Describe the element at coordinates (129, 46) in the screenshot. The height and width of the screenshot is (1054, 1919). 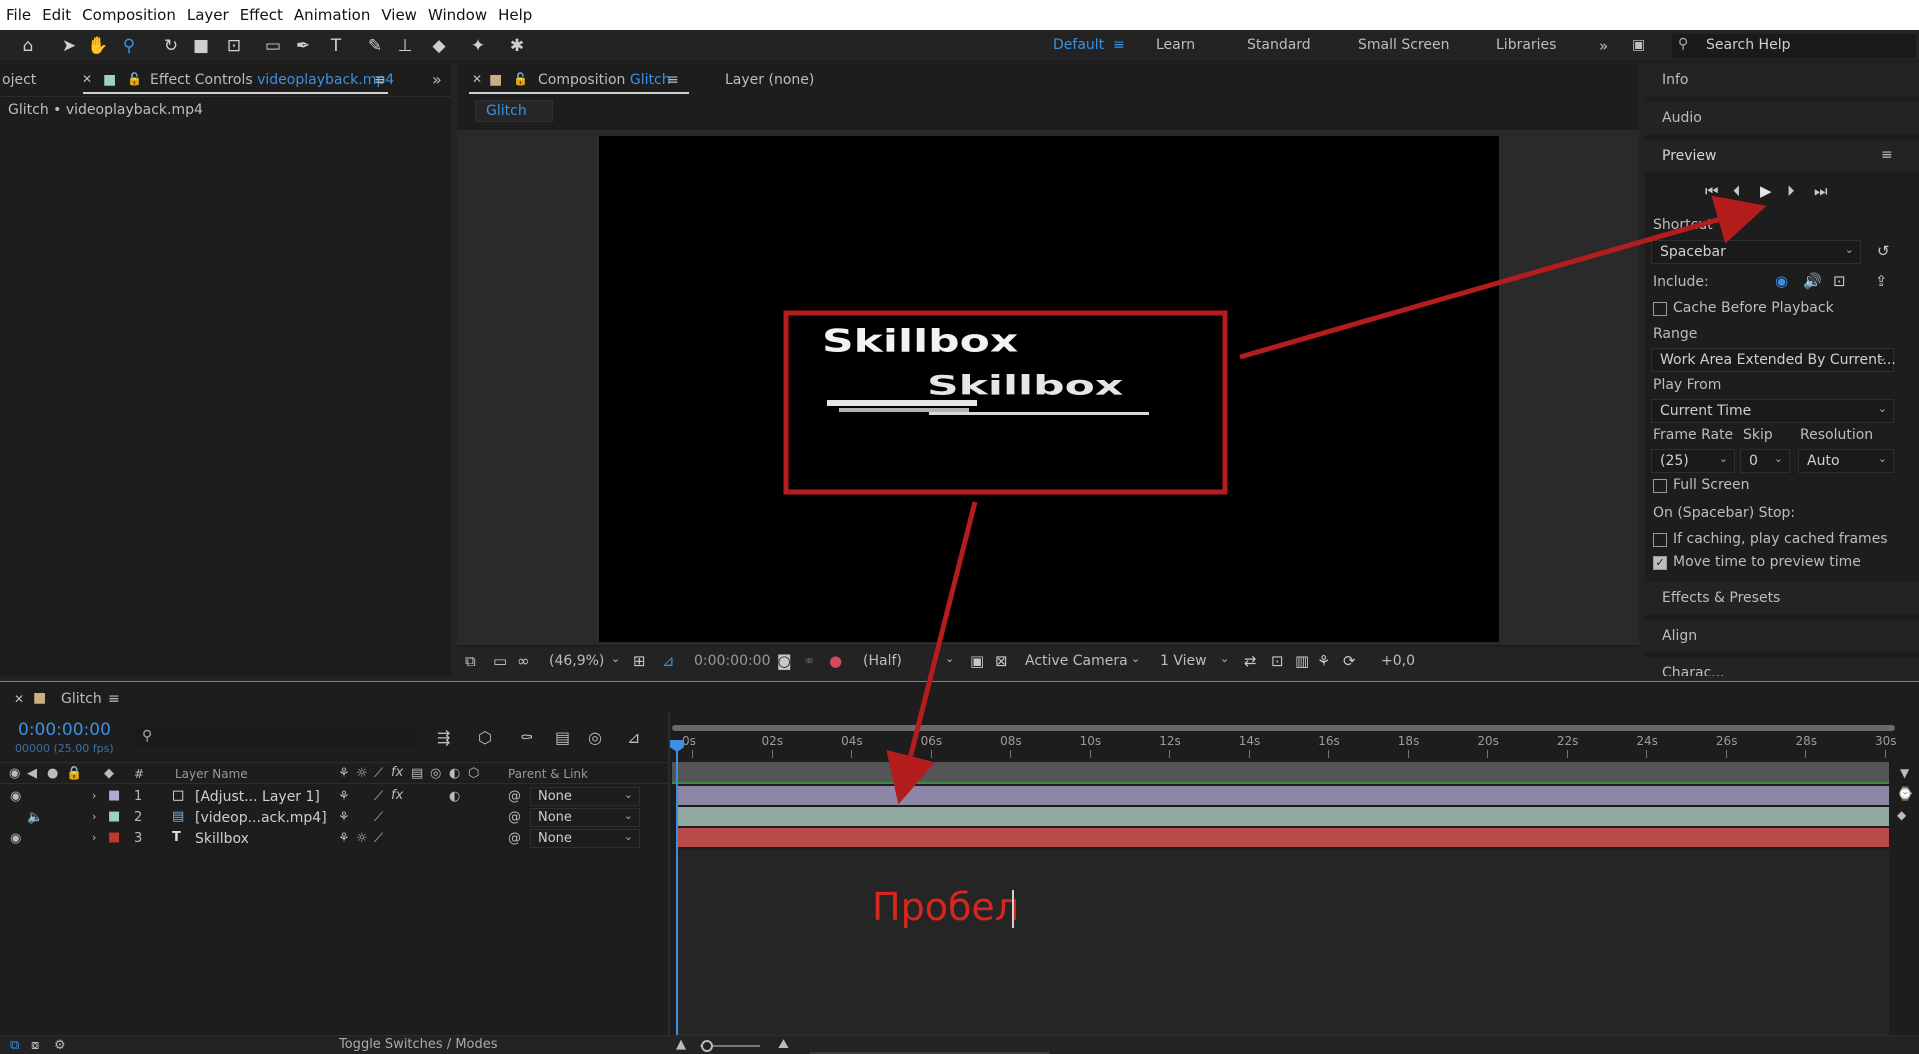
I see `zoom-icon: ⚲` at that location.